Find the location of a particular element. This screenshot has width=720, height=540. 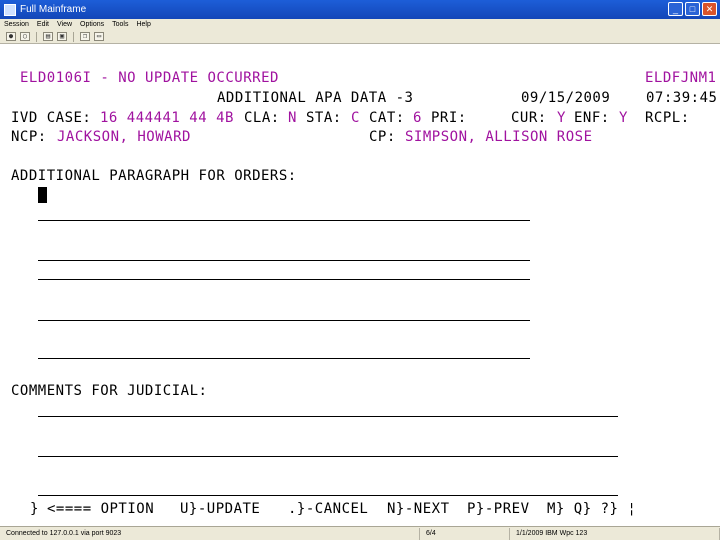

minimize-button: _ is located at coordinates (675, 9).